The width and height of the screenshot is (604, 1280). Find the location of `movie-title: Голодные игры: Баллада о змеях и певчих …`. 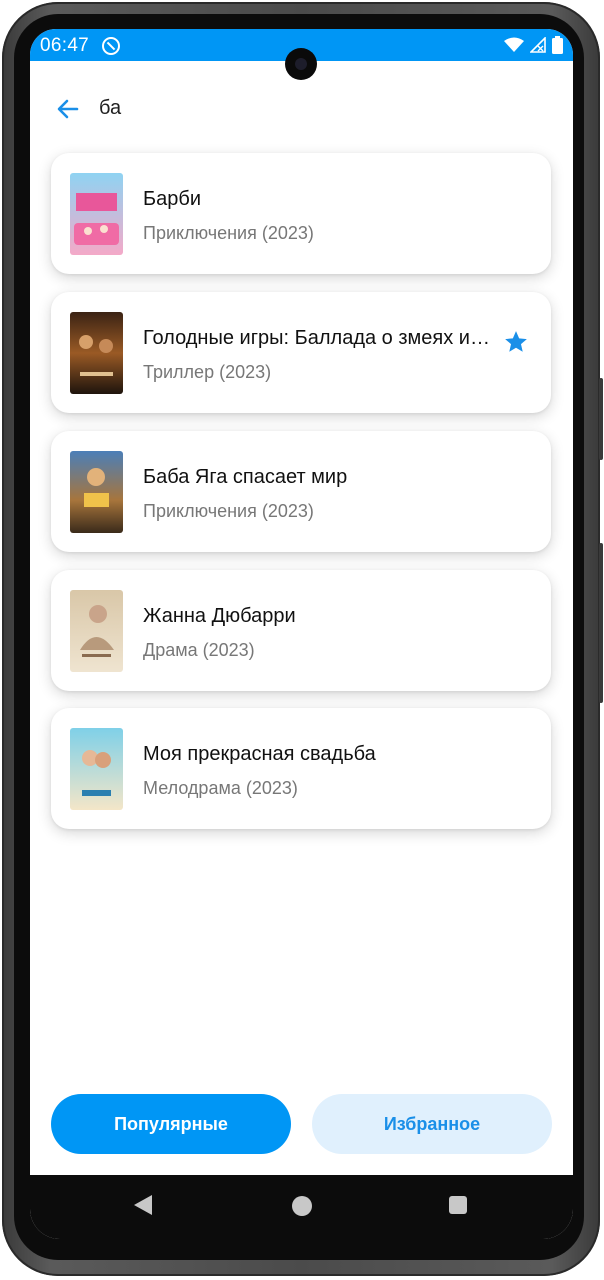

movie-title: Голодные игры: Баллада о змеях и певчих … is located at coordinates (318, 338).